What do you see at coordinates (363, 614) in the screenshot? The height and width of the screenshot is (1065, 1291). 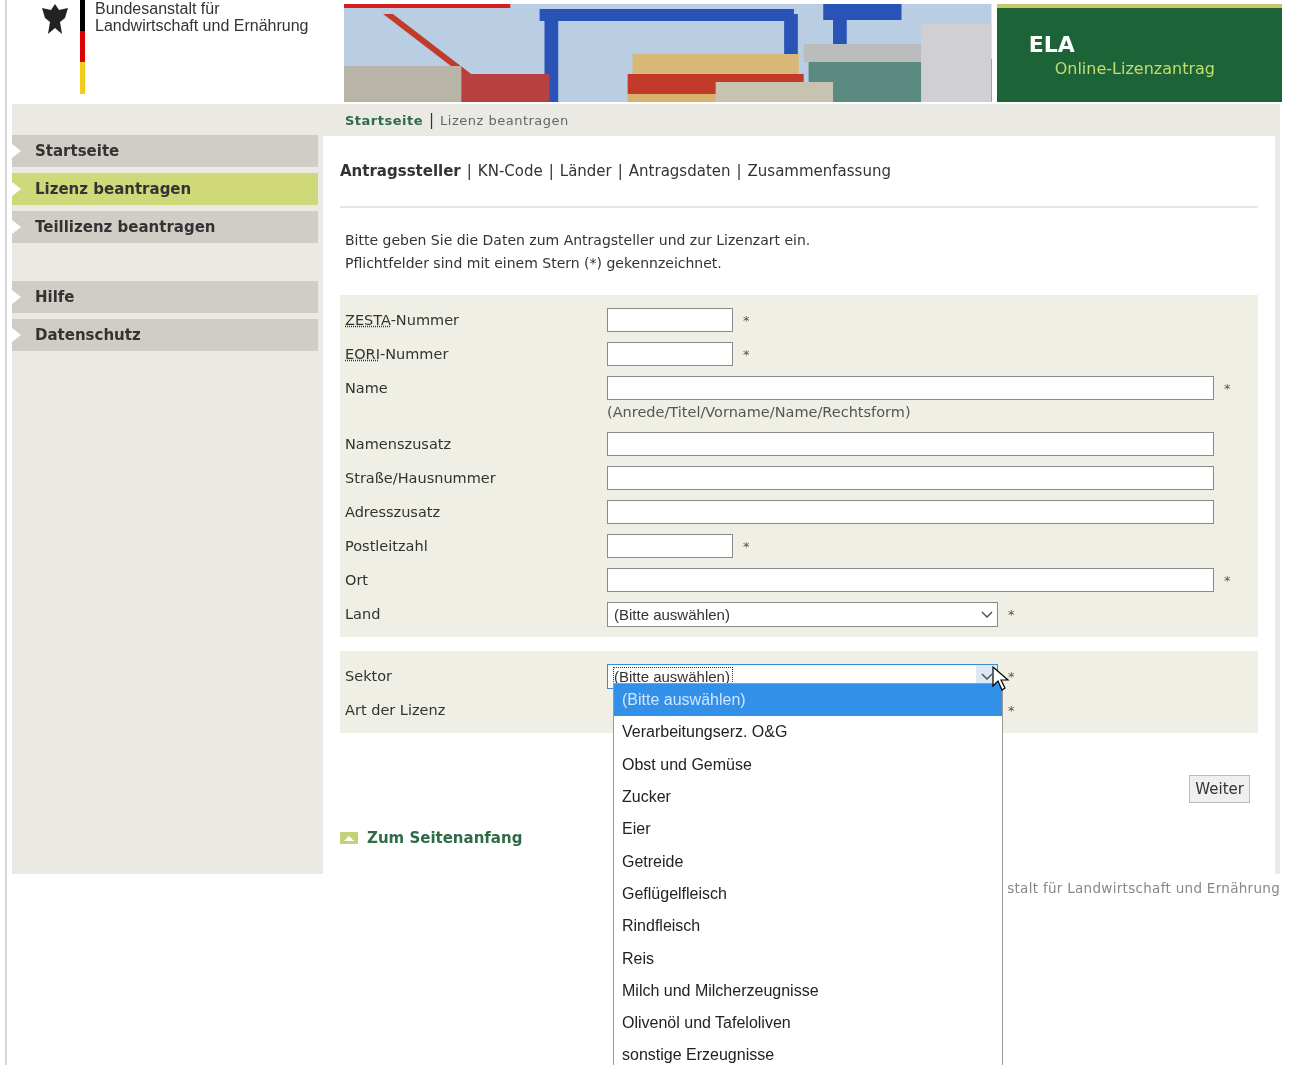 I see `field-label: Land` at bounding box center [363, 614].